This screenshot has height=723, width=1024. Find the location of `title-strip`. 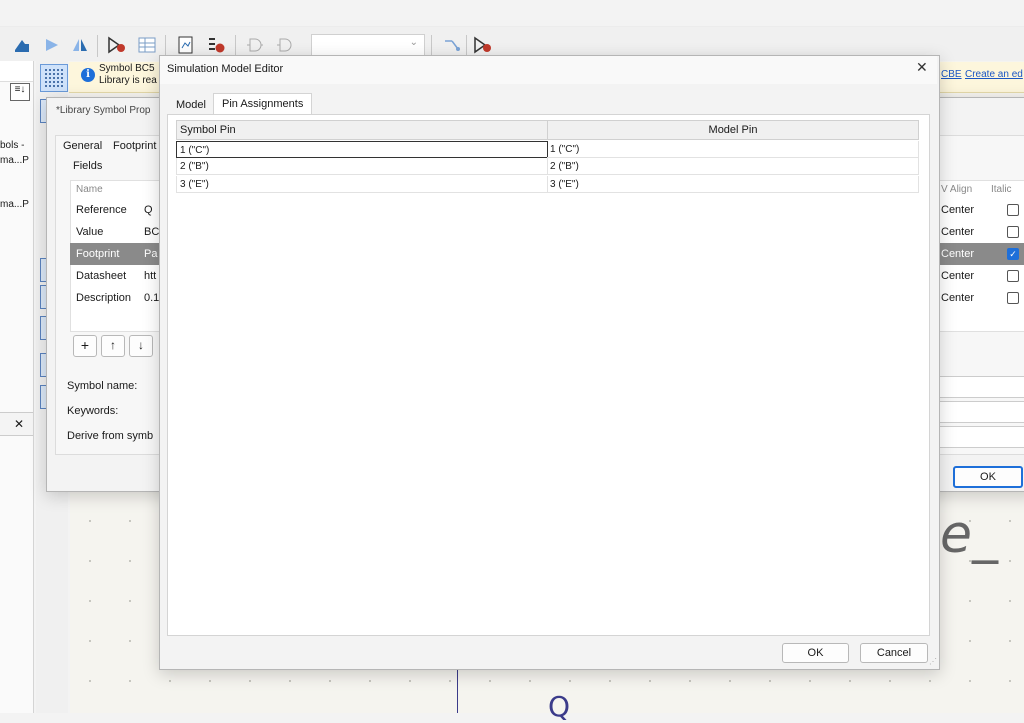

title-strip is located at coordinates (512, 13).